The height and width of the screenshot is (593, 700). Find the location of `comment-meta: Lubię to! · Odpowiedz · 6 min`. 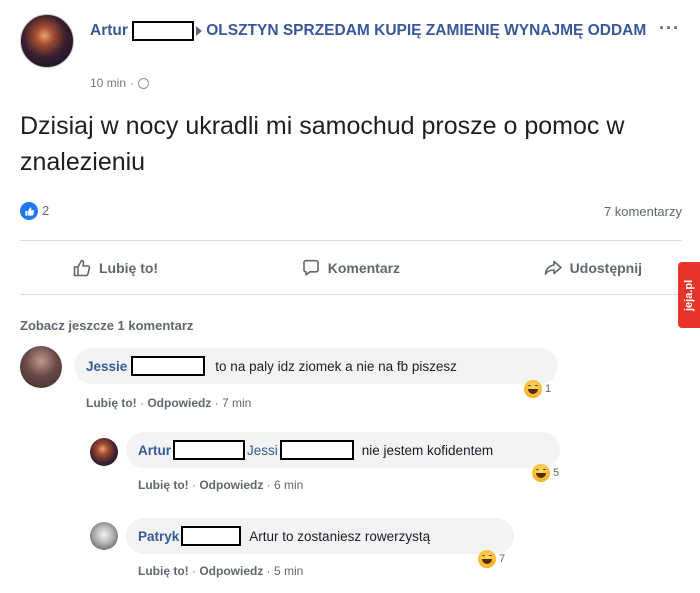

comment-meta: Lubię to! · Odpowiedz · 6 min is located at coordinates (221, 485).